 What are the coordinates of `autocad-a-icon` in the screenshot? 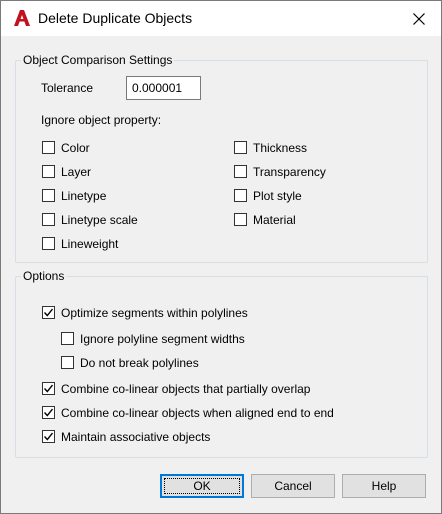 It's located at (22, 18).